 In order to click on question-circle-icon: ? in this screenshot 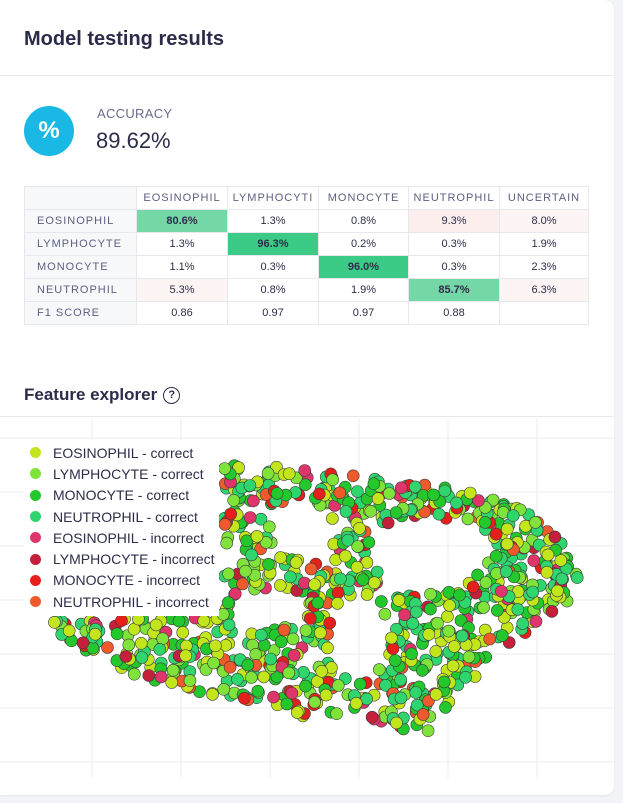, I will do `click(172, 395)`.